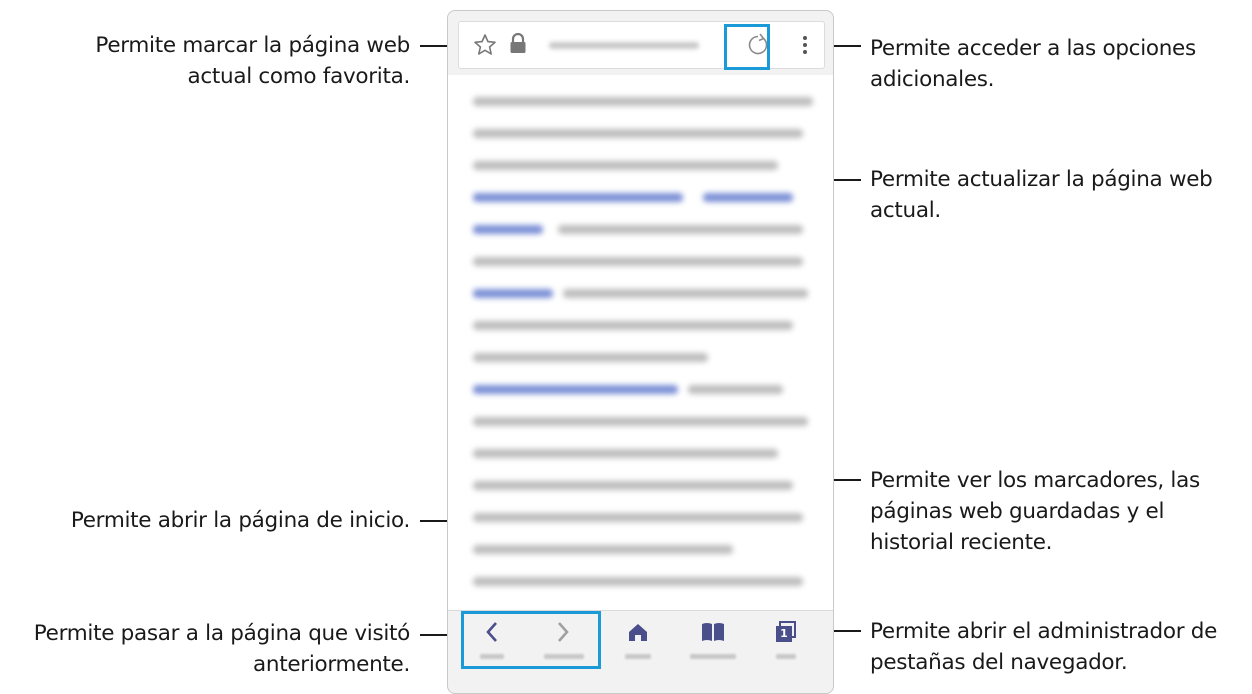 The width and height of the screenshot is (1252, 694). I want to click on book-icon, so click(713, 634).